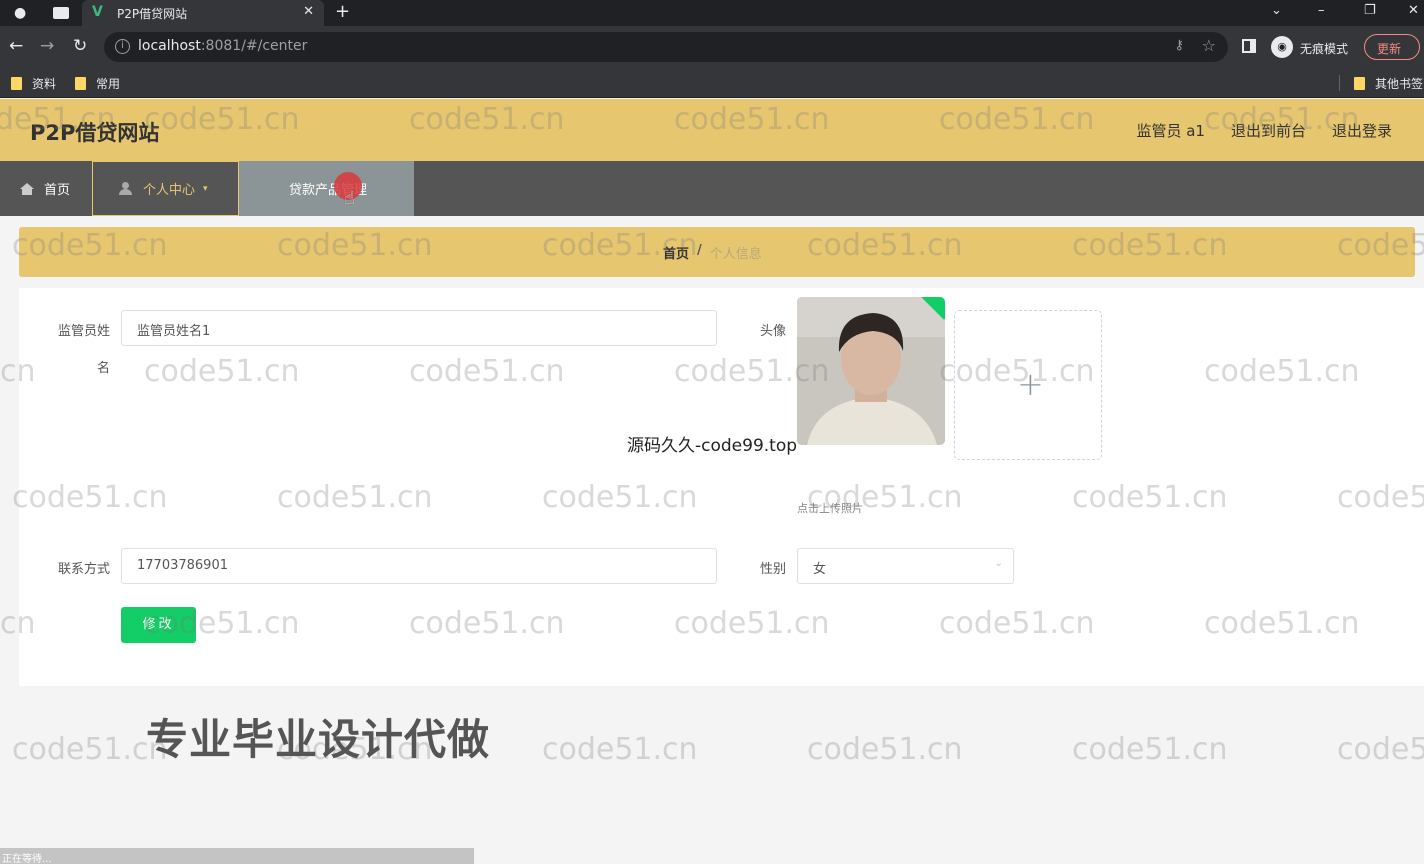 The image size is (1424, 864). I want to click on nav-item-home: 首页, so click(46, 188).